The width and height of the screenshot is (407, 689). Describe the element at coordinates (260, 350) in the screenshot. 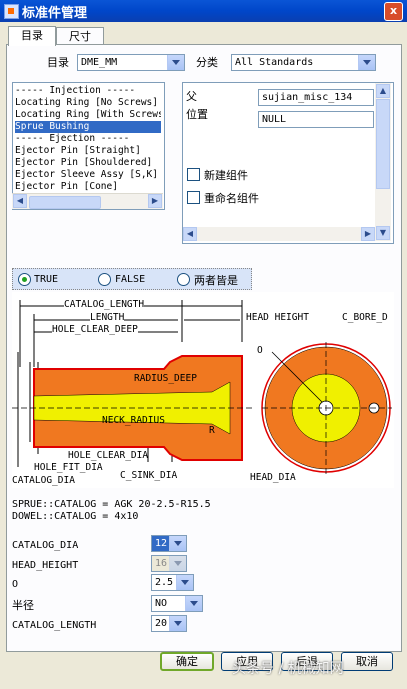

I see `label-o: O` at that location.